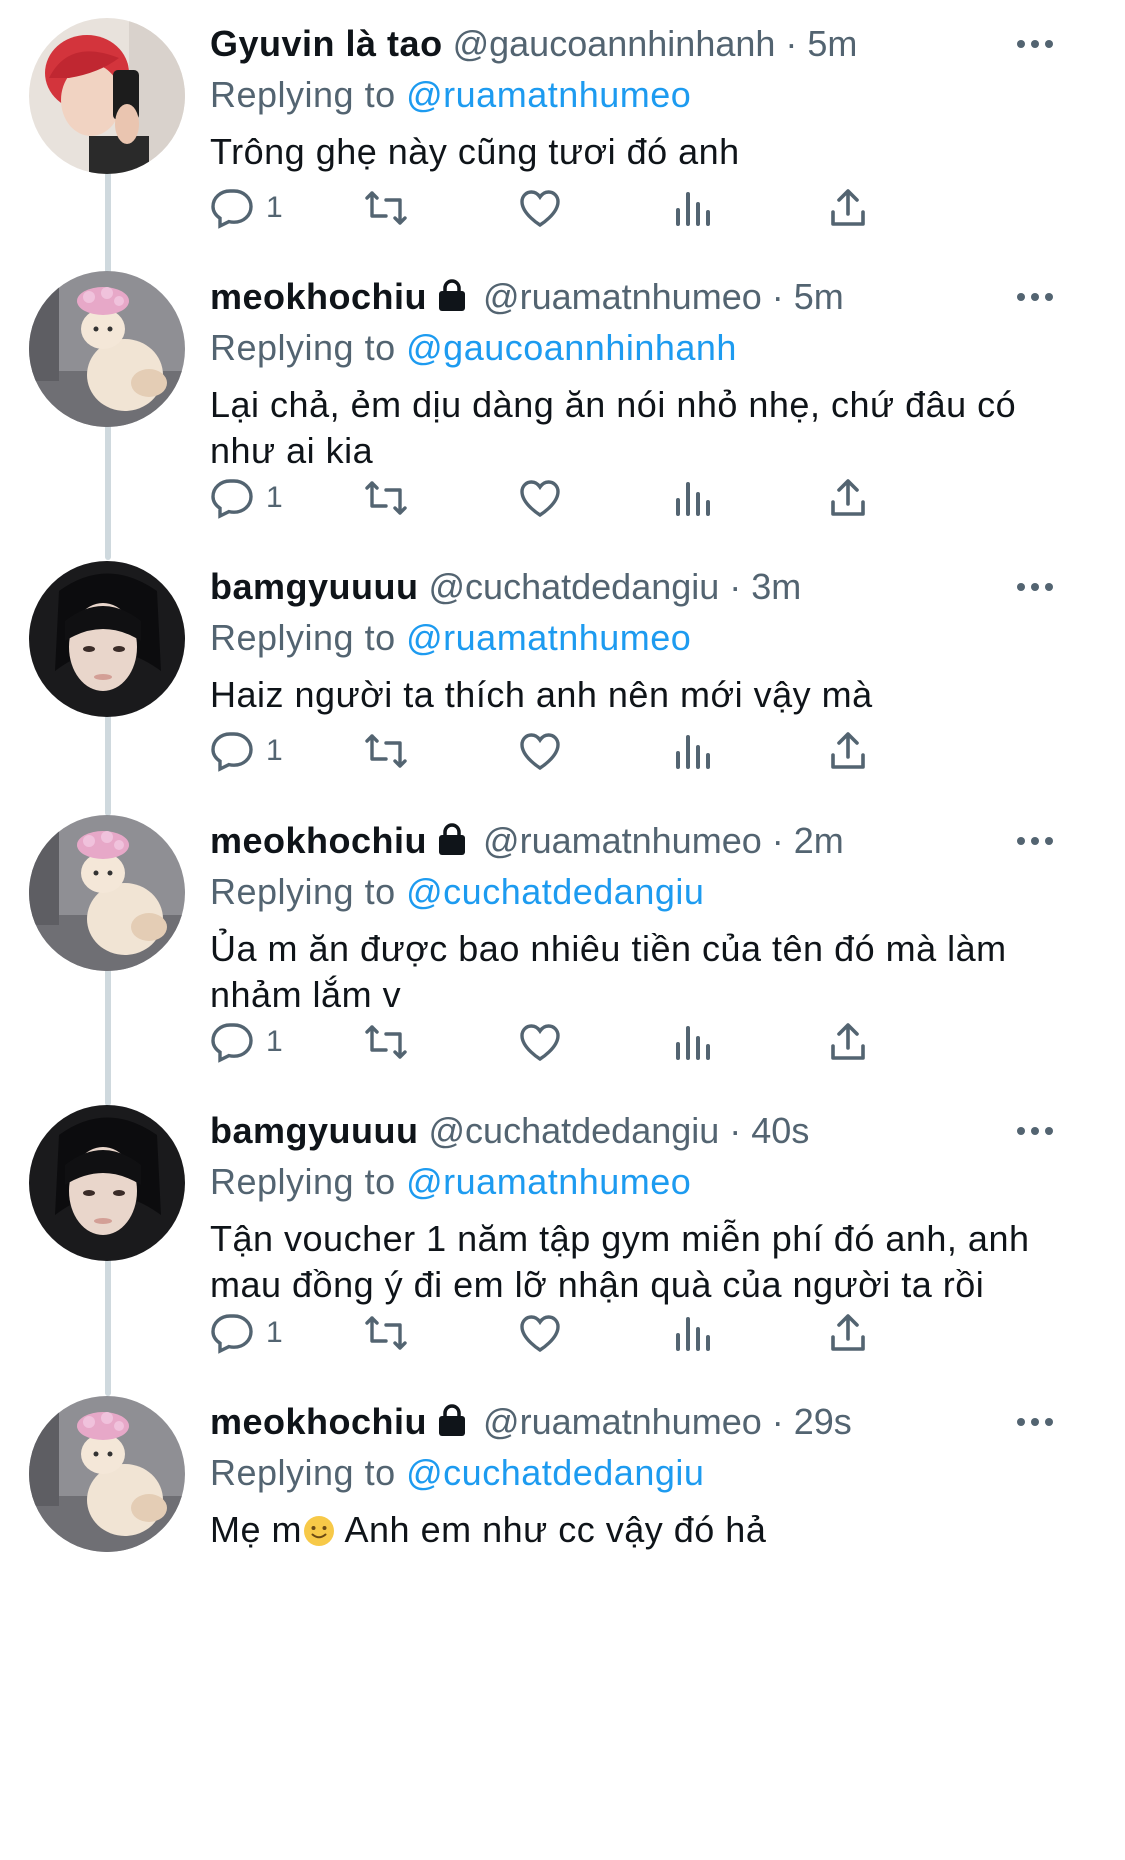 The width and height of the screenshot is (1125, 1860). I want to click on handle: @gaucoannhinhanh, so click(614, 43).